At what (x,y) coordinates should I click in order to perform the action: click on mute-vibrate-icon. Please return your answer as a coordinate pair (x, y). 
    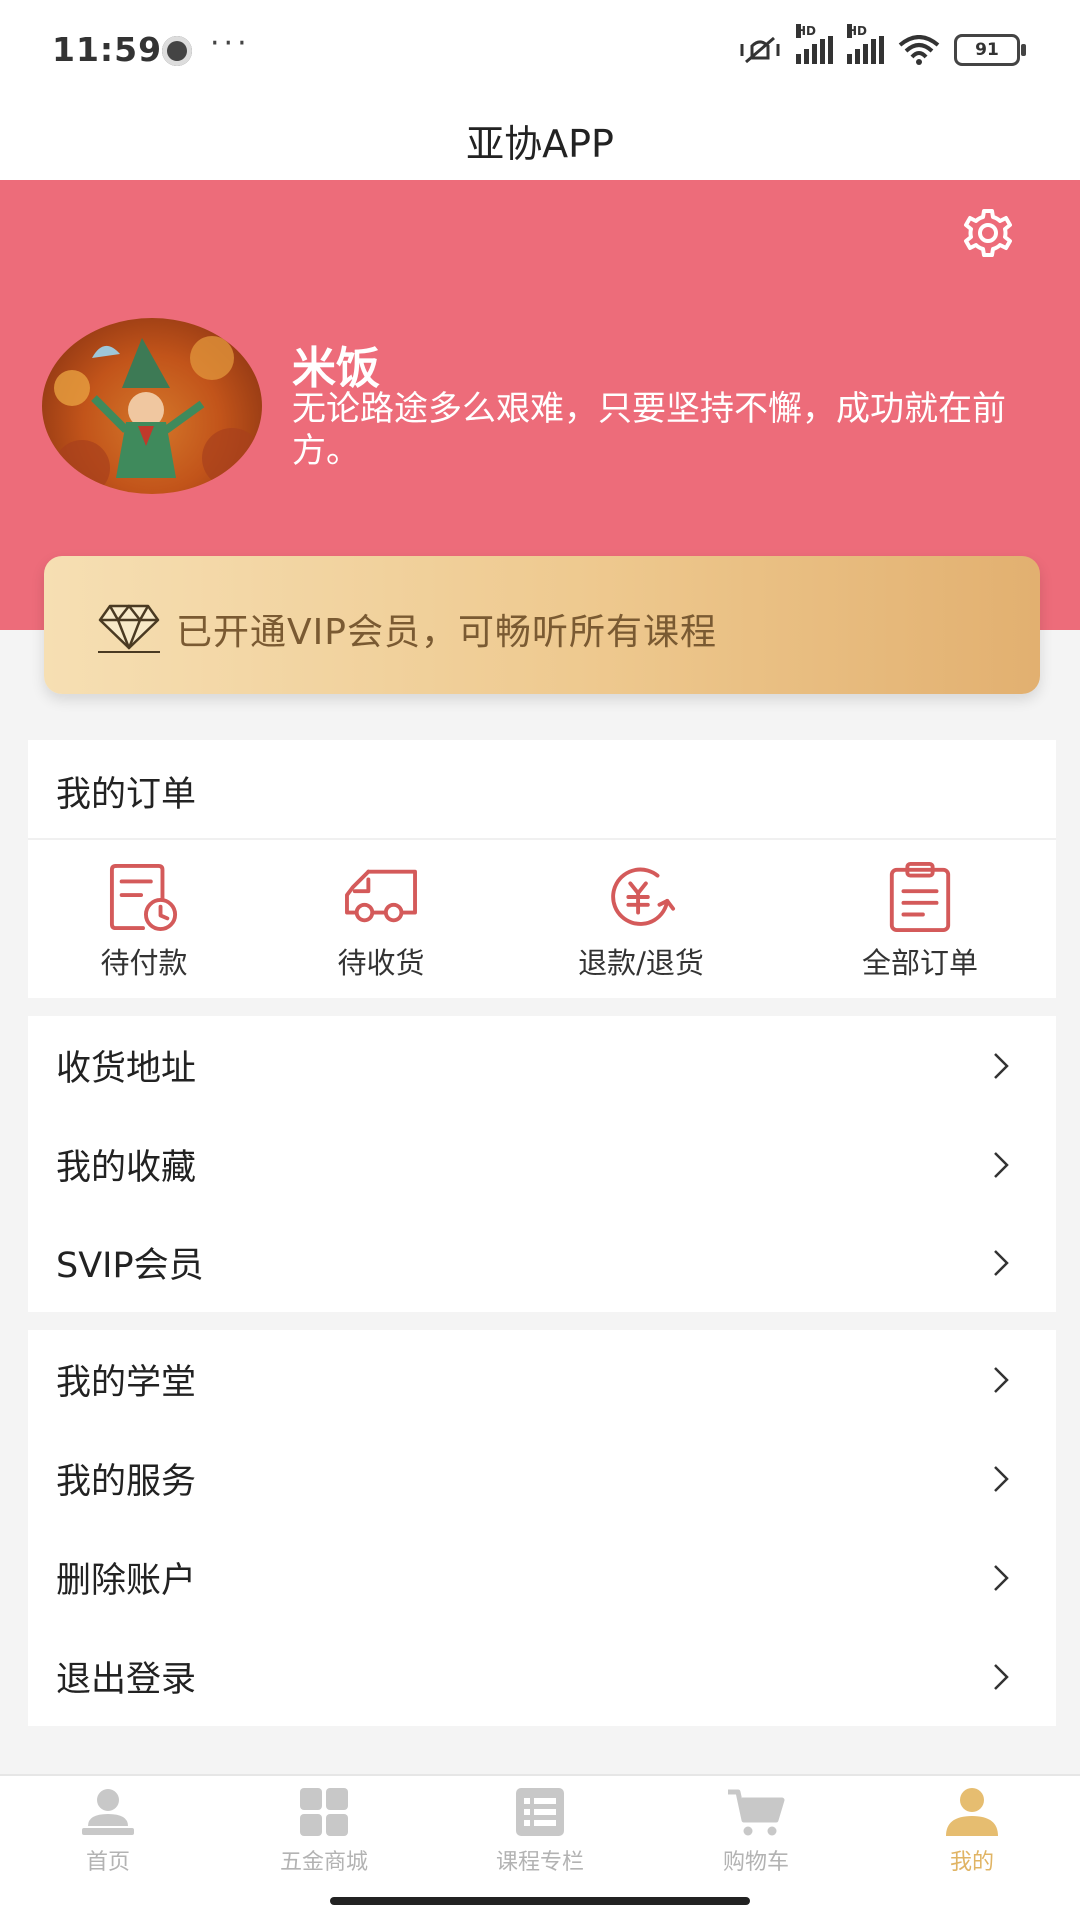
    Looking at the image, I should click on (760, 50).